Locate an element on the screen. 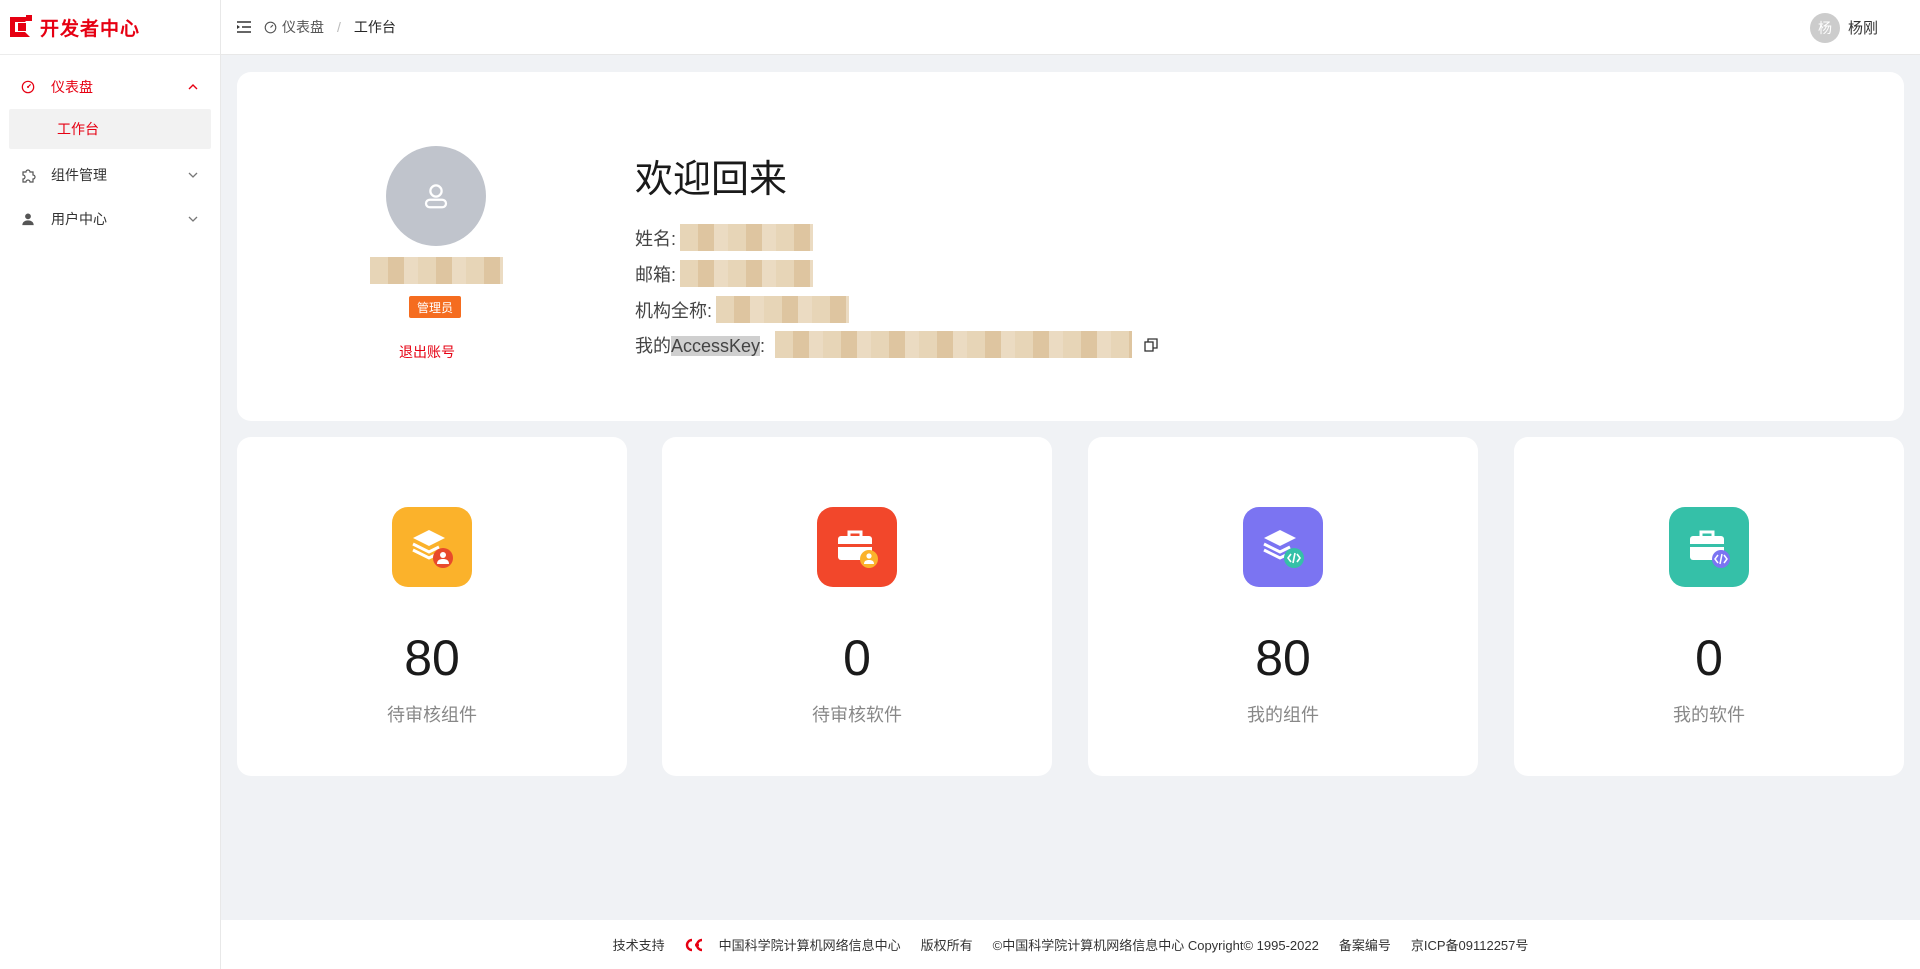 This screenshot has width=1920, height=969. footer-support-org: 中国科学院计算机网络信息中心 is located at coordinates (810, 944).